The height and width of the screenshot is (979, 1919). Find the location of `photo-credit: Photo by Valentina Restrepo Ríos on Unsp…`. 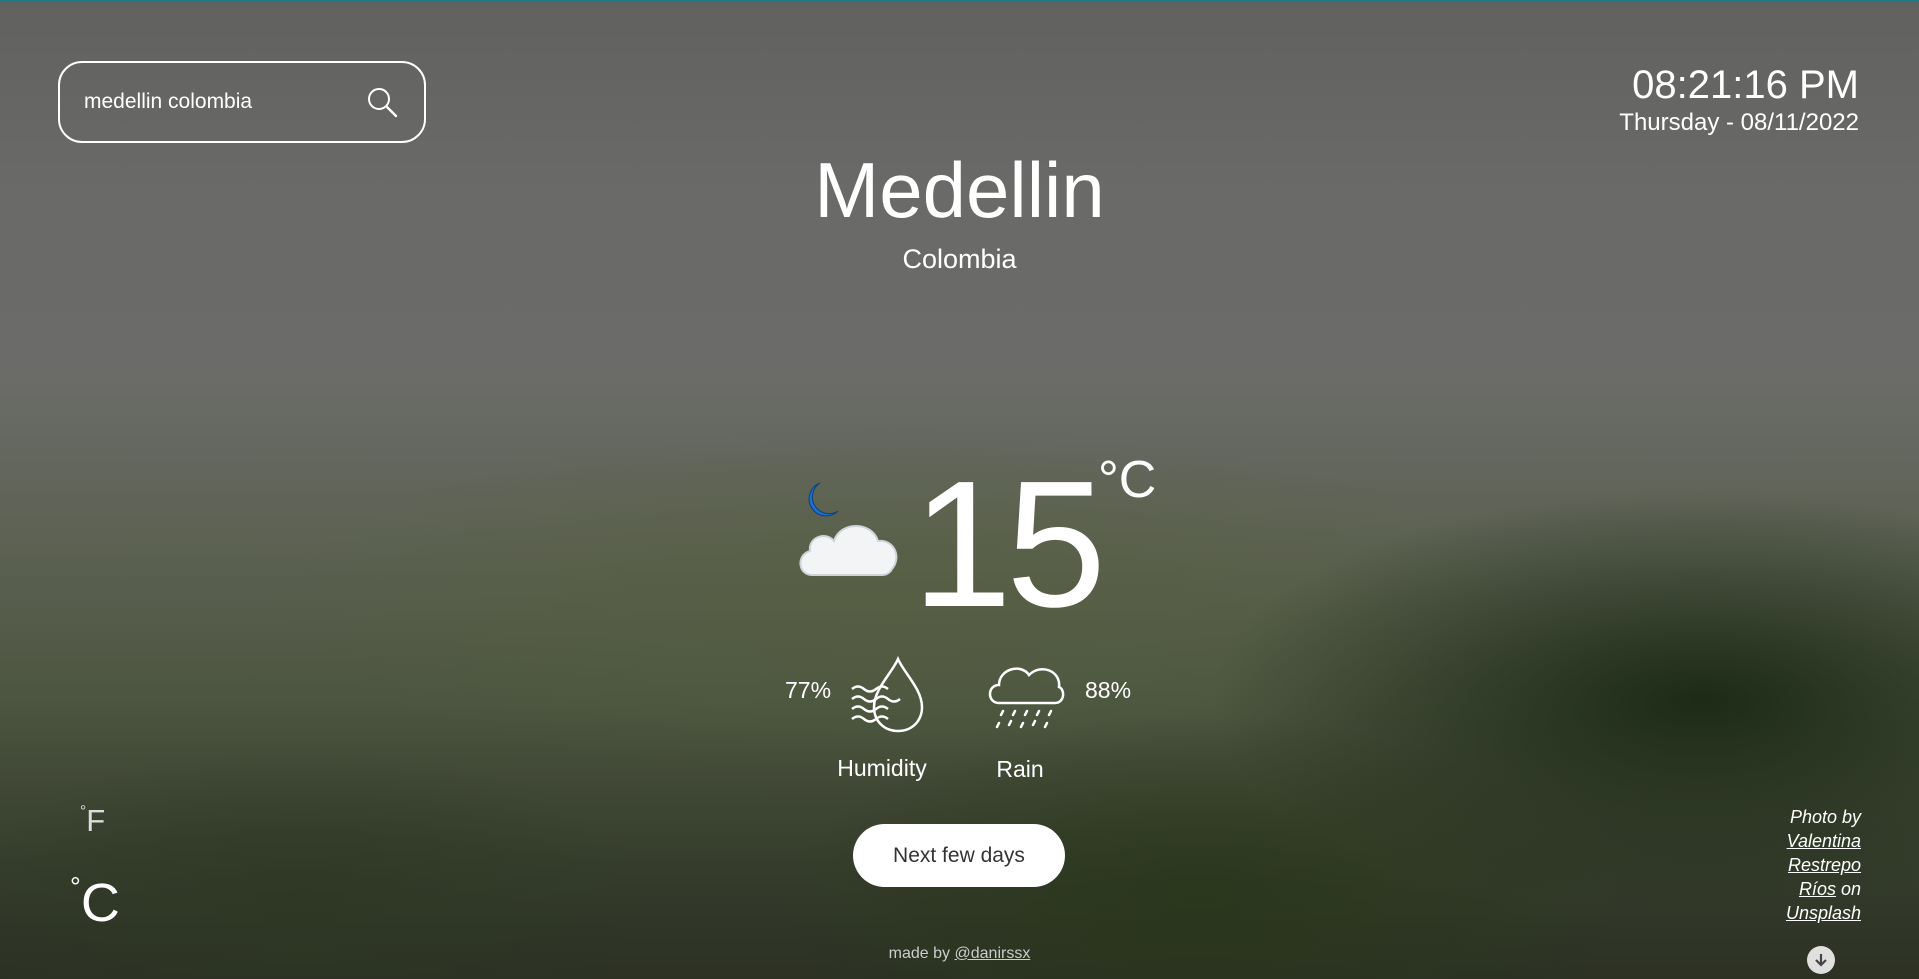

photo-credit: Photo by Valentina Restrepo Ríos on Unsp… is located at coordinates (1823, 865).